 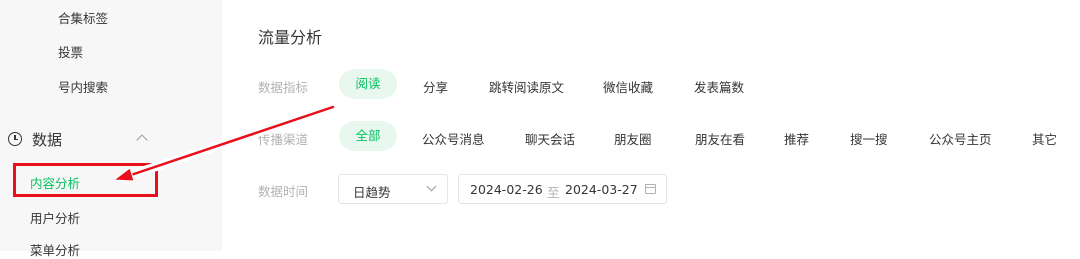 I want to click on channel-option-chat: 聊天会话, so click(x=550, y=138).